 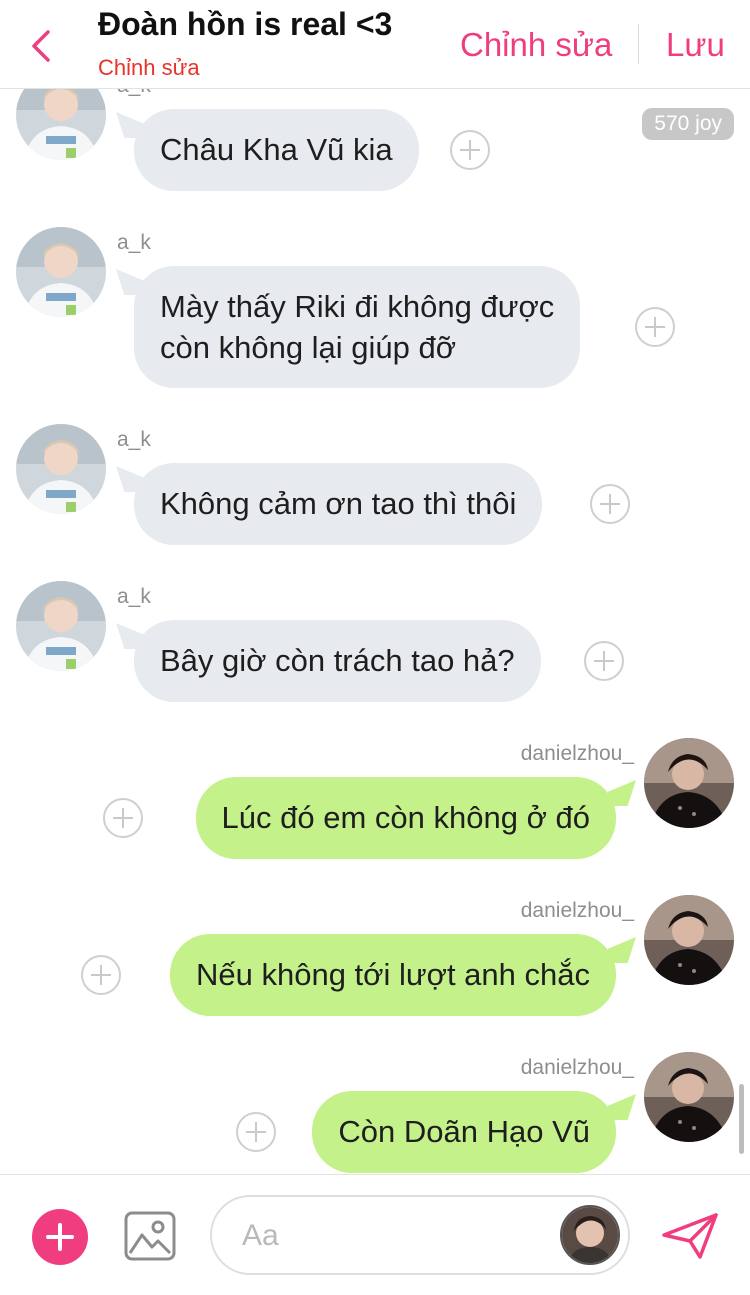 I want to click on scrollbar, so click(x=741, y=1119).